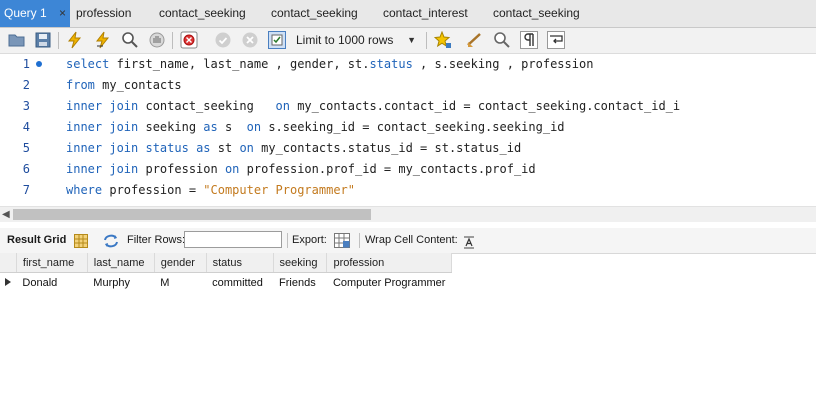  What do you see at coordinates (502, 40) in the screenshot?
I see `find-icon` at bounding box center [502, 40].